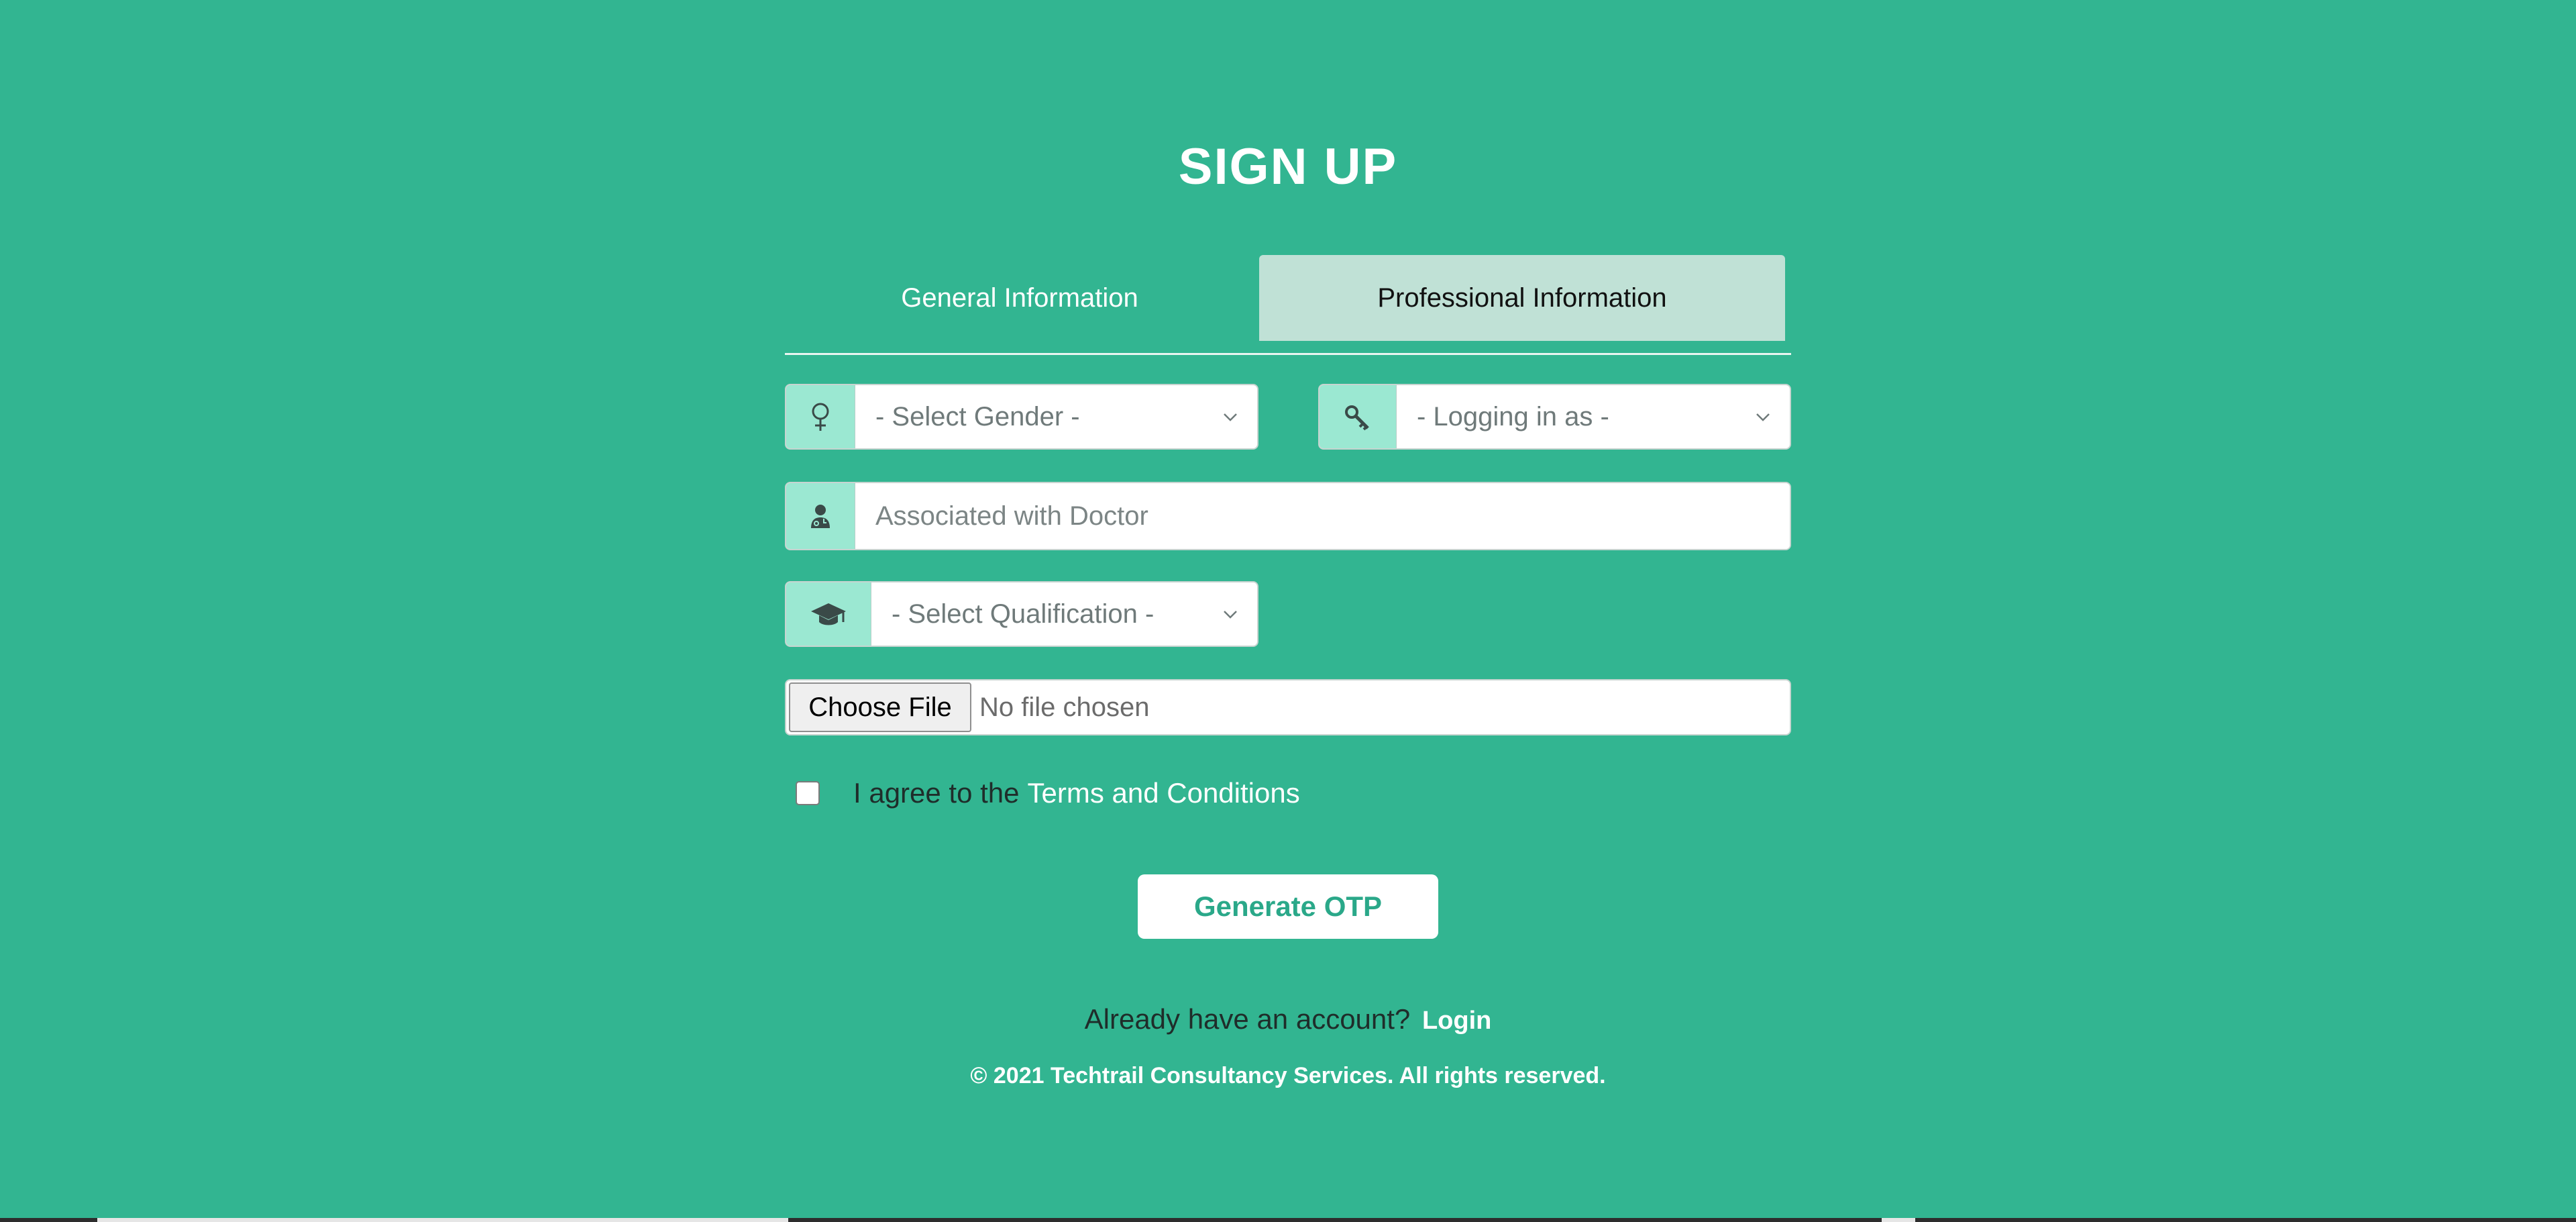  What do you see at coordinates (1064, 707) in the screenshot?
I see `file-status: No file chosen` at bounding box center [1064, 707].